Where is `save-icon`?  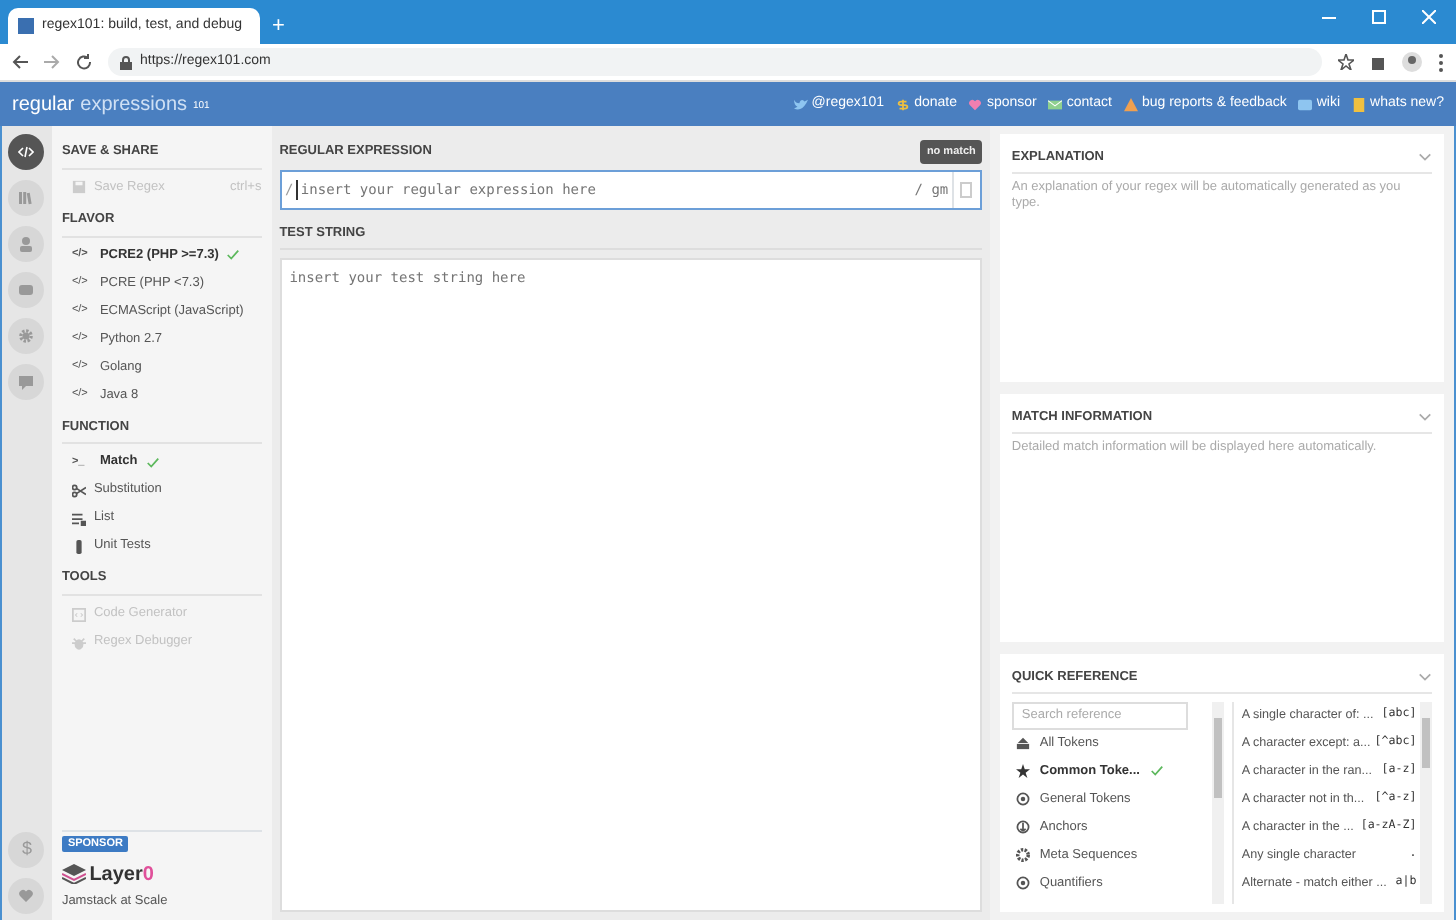 save-icon is located at coordinates (78, 187).